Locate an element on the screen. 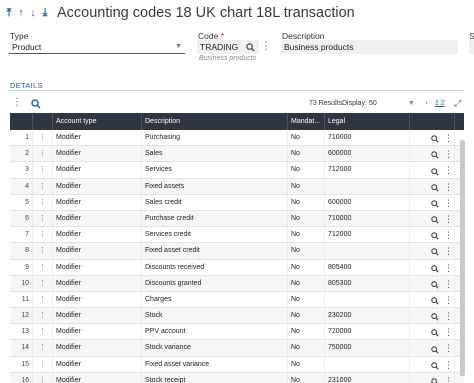  chevron-down-icon: ▼ is located at coordinates (411, 103).